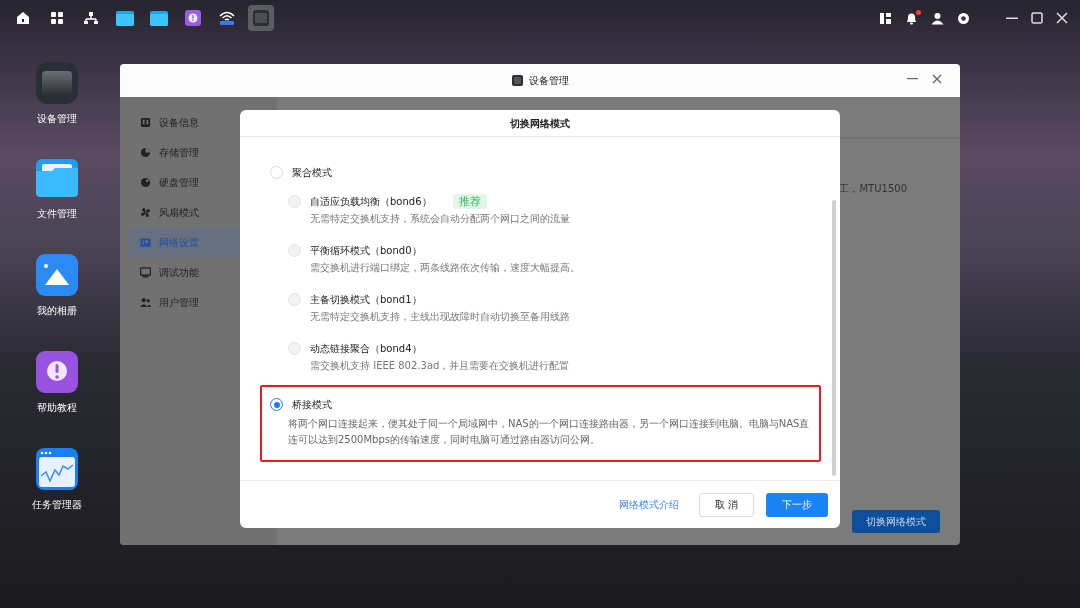 The width and height of the screenshot is (1080, 608). I want to click on option-label: 自适应负载均衡（bond6）, so click(371, 202).